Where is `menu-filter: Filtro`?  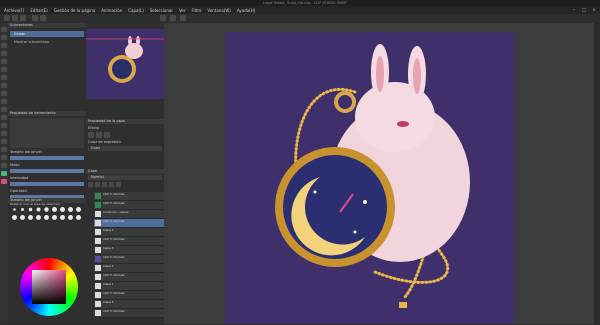 menu-filter: Filtro is located at coordinates (197, 10).